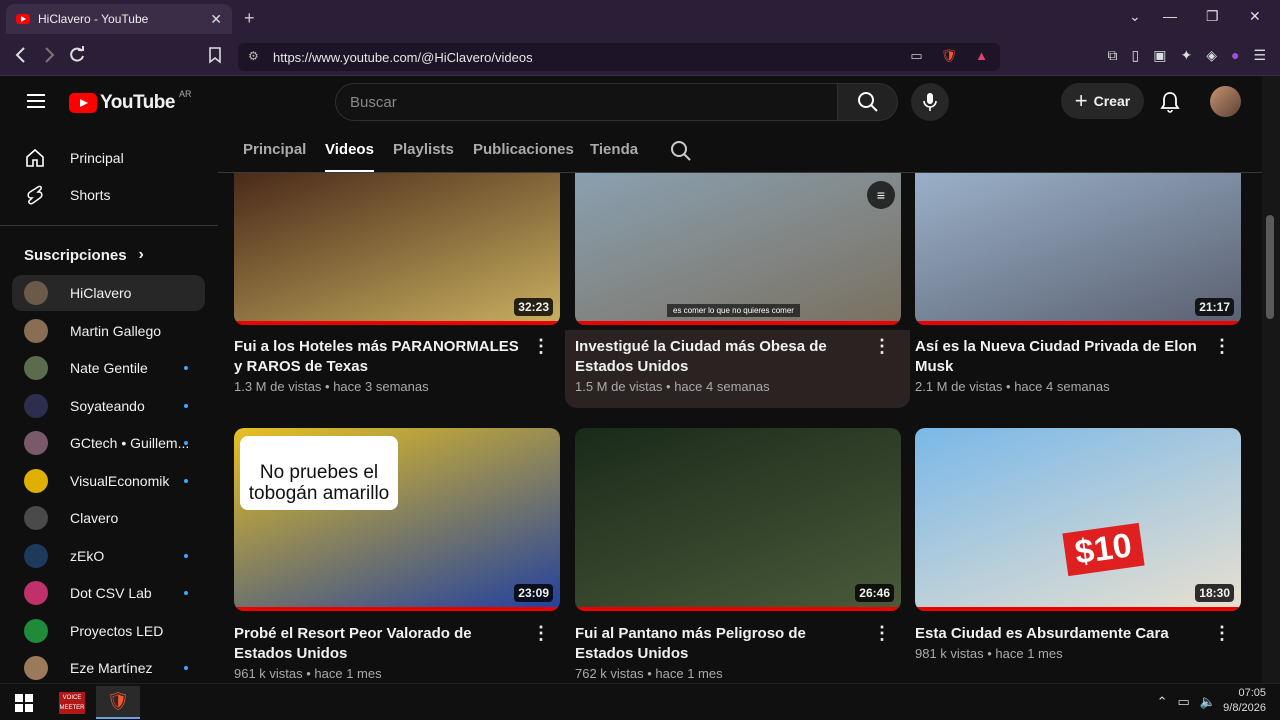  I want to click on plus-icon: +, so click(1081, 100).